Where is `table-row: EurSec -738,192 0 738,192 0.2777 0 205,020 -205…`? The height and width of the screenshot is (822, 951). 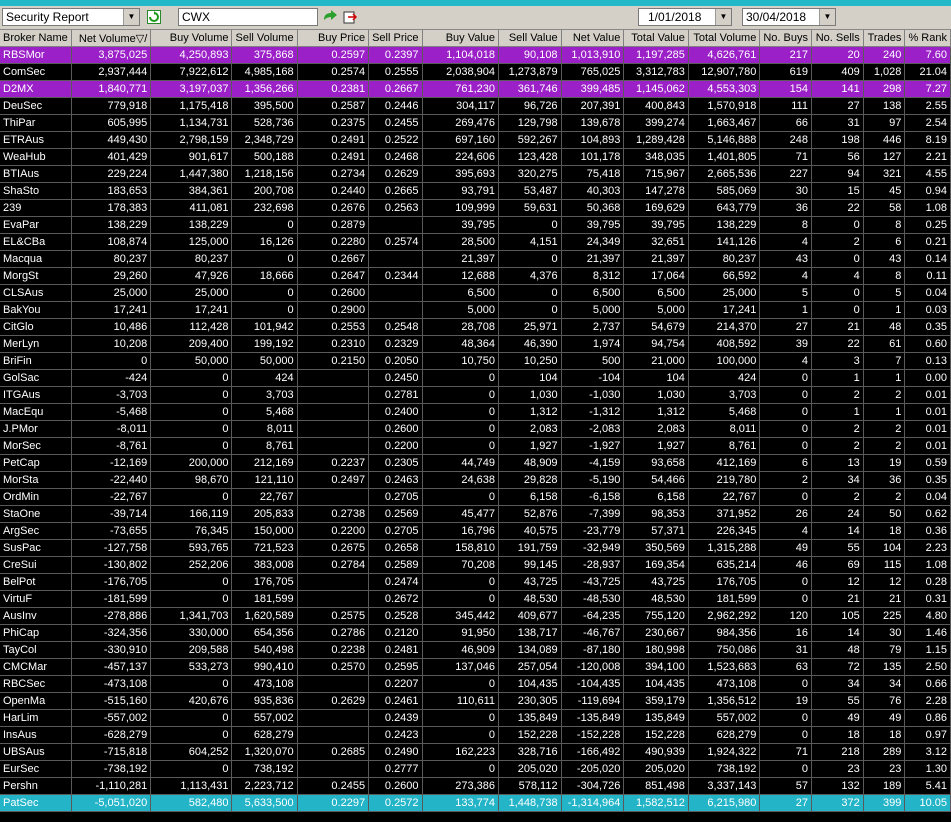 table-row: EurSec -738,192 0 738,192 0.2777 0 205,020 -205… is located at coordinates (475, 769).